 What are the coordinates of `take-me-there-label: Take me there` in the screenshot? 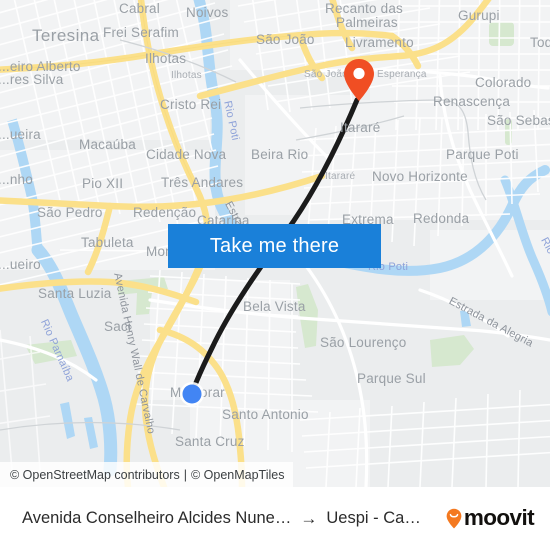 It's located at (274, 245).